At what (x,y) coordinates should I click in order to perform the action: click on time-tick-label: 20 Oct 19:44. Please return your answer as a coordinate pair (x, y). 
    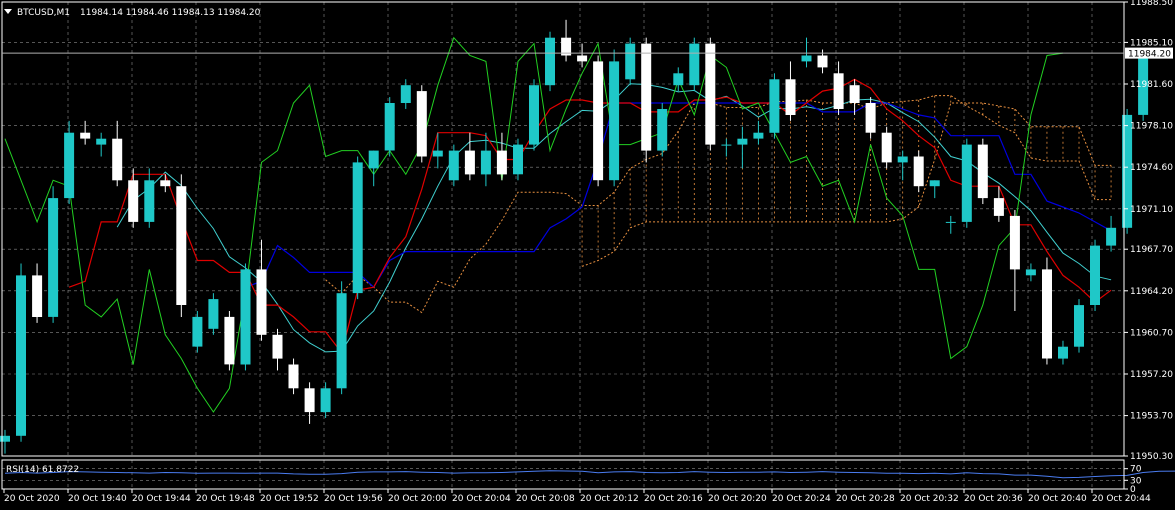
    Looking at the image, I should click on (161, 499).